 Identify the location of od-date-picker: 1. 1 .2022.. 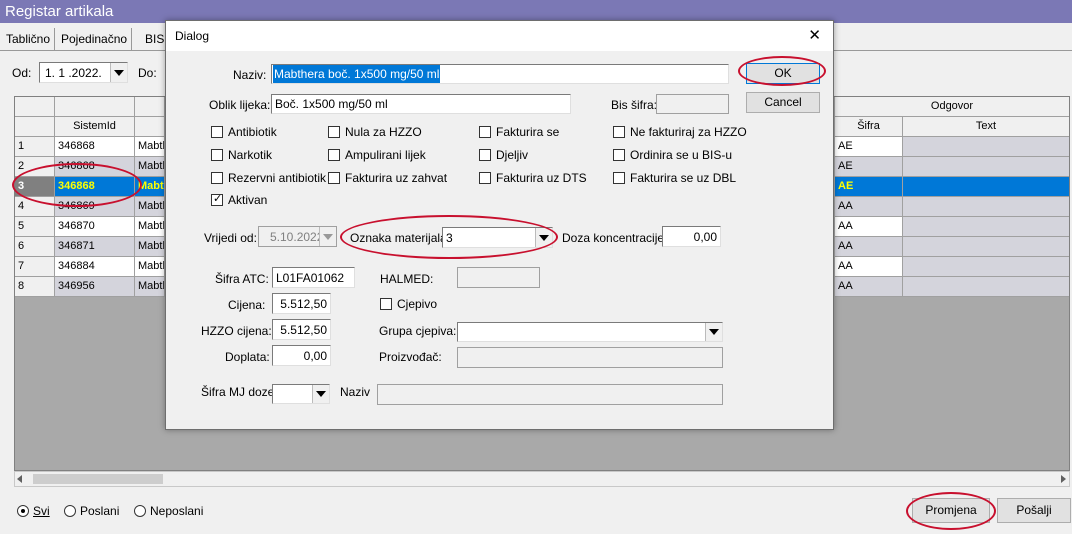
(83, 72).